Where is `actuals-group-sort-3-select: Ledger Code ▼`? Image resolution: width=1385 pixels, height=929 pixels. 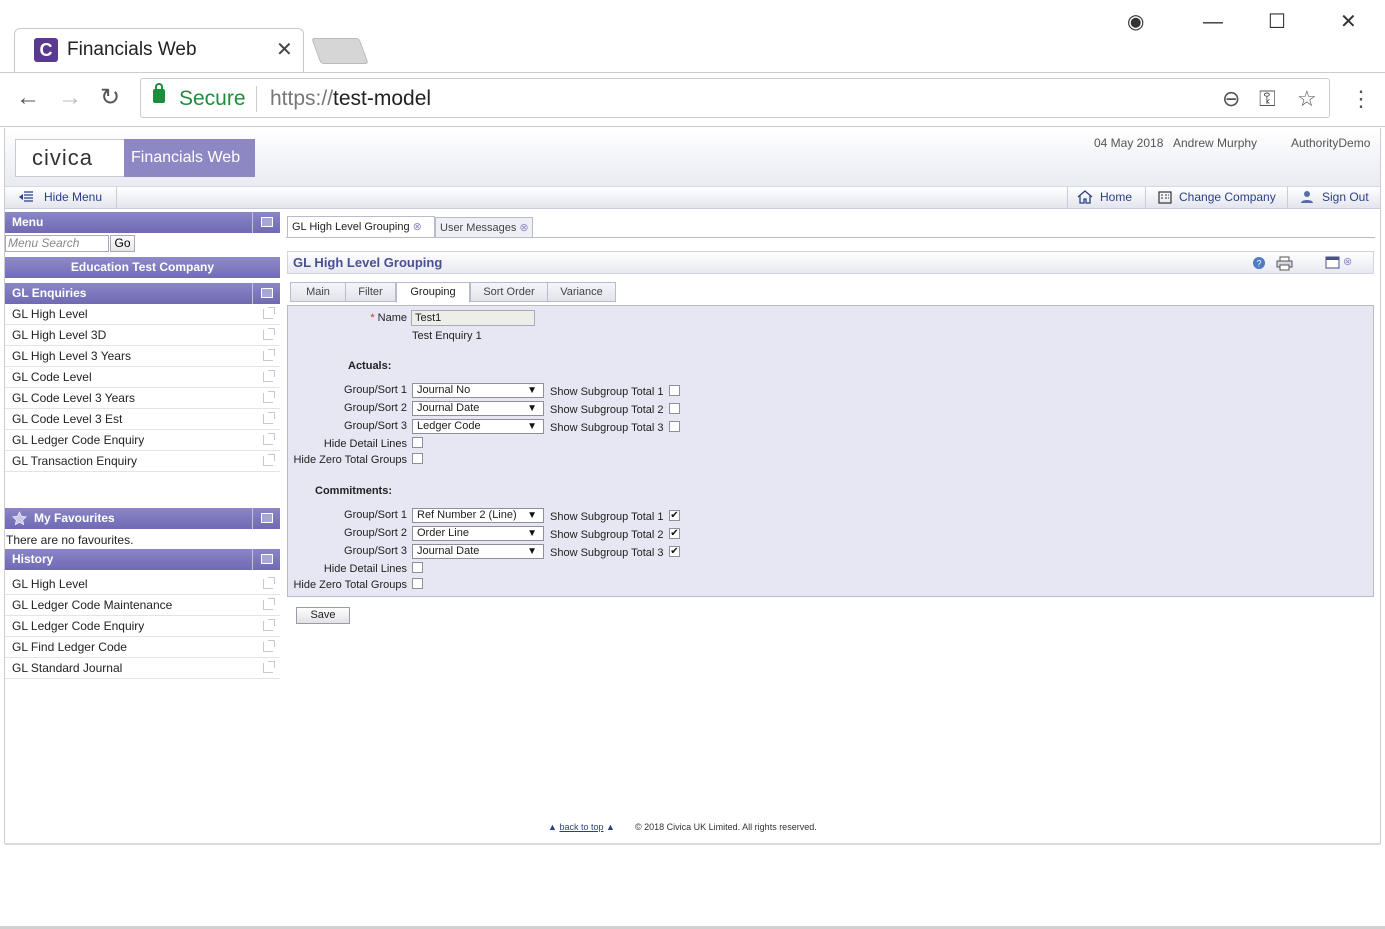
actuals-group-sort-3-select: Ledger Code ▼ is located at coordinates (478, 426).